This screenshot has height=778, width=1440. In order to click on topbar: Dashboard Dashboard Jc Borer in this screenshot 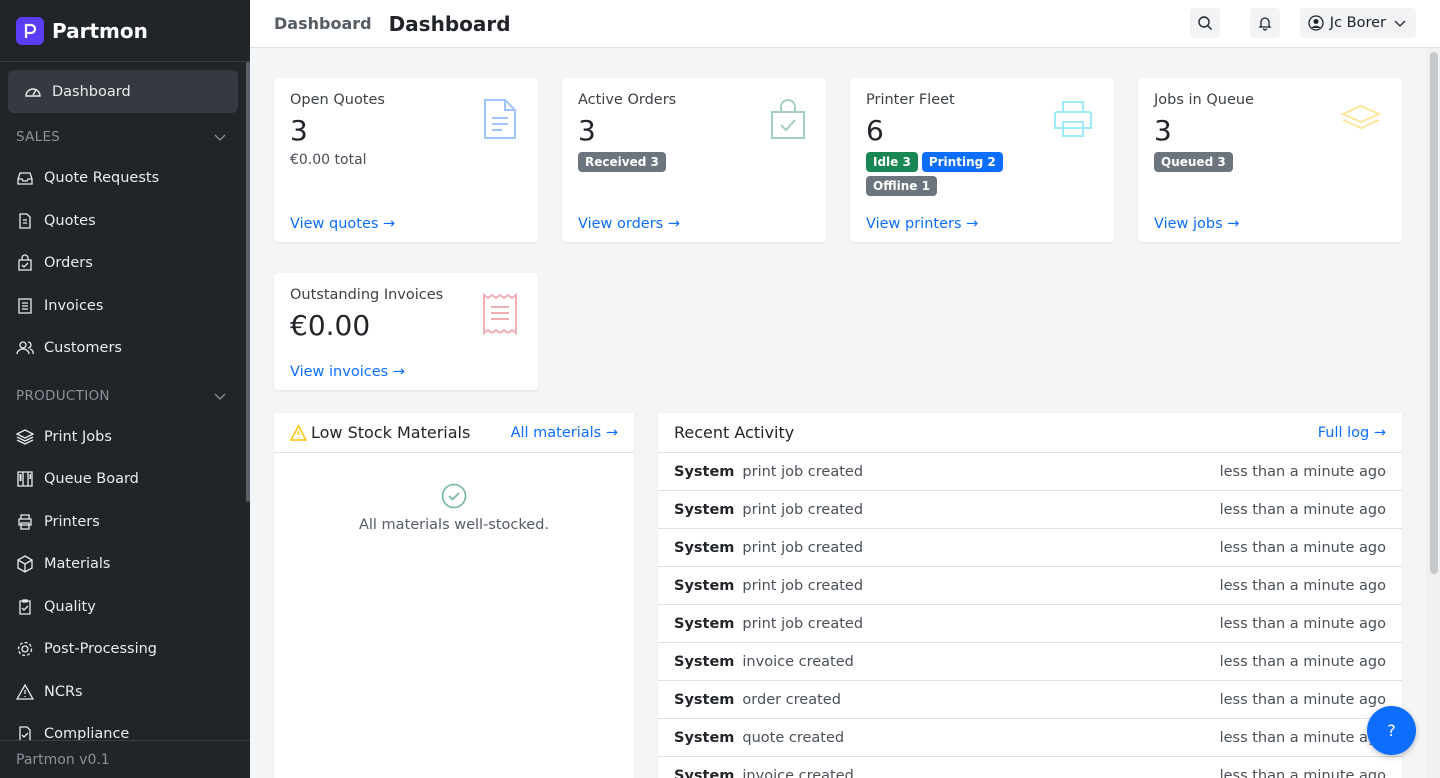, I will do `click(845, 24)`.